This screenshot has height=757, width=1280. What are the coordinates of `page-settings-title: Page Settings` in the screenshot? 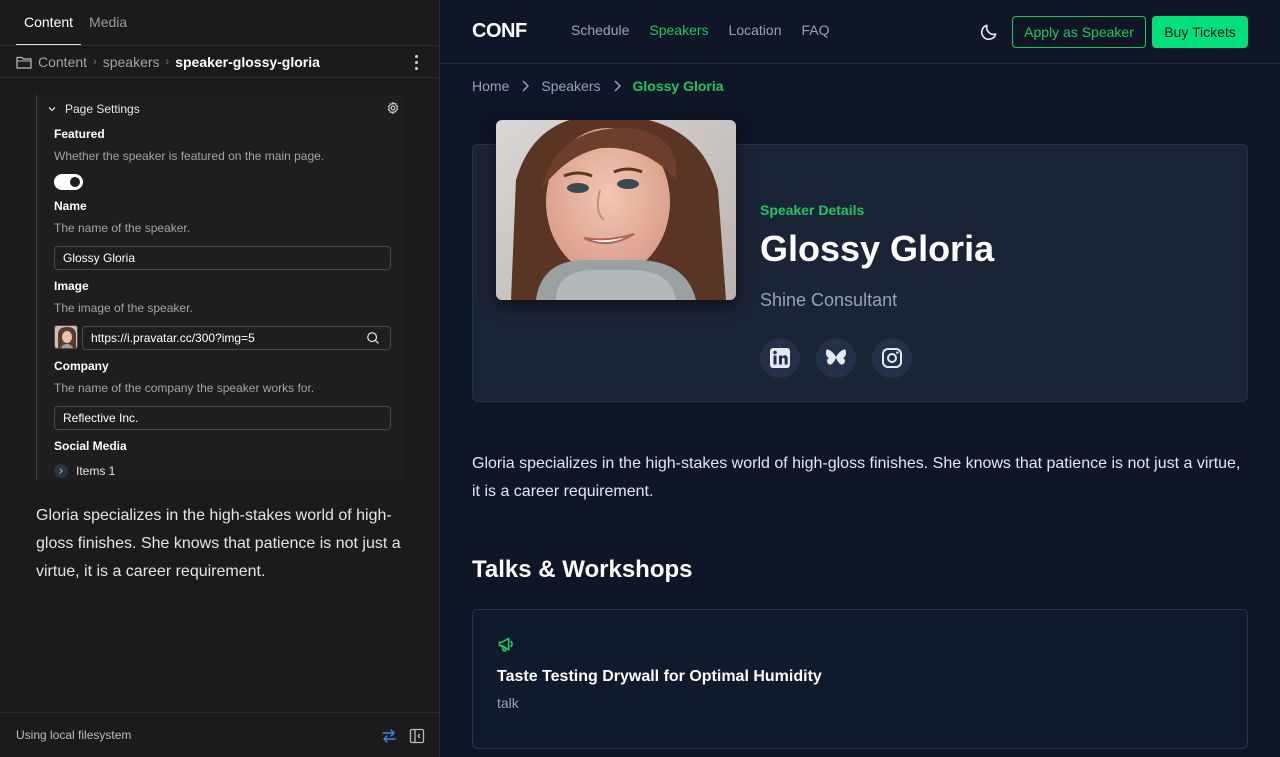 It's located at (102, 109).